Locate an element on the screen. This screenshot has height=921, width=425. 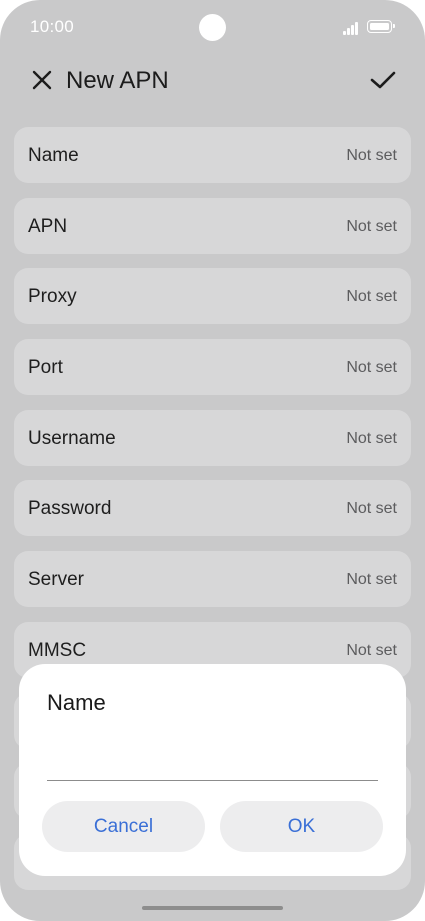
battery-icon is located at coordinates (381, 26).